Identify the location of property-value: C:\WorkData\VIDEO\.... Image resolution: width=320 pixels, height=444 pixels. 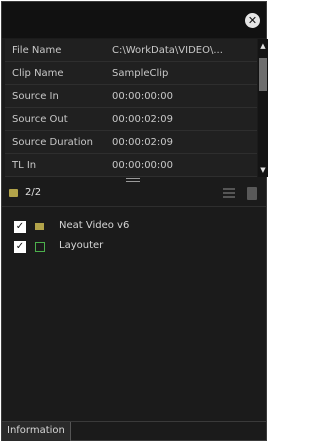
(167, 50).